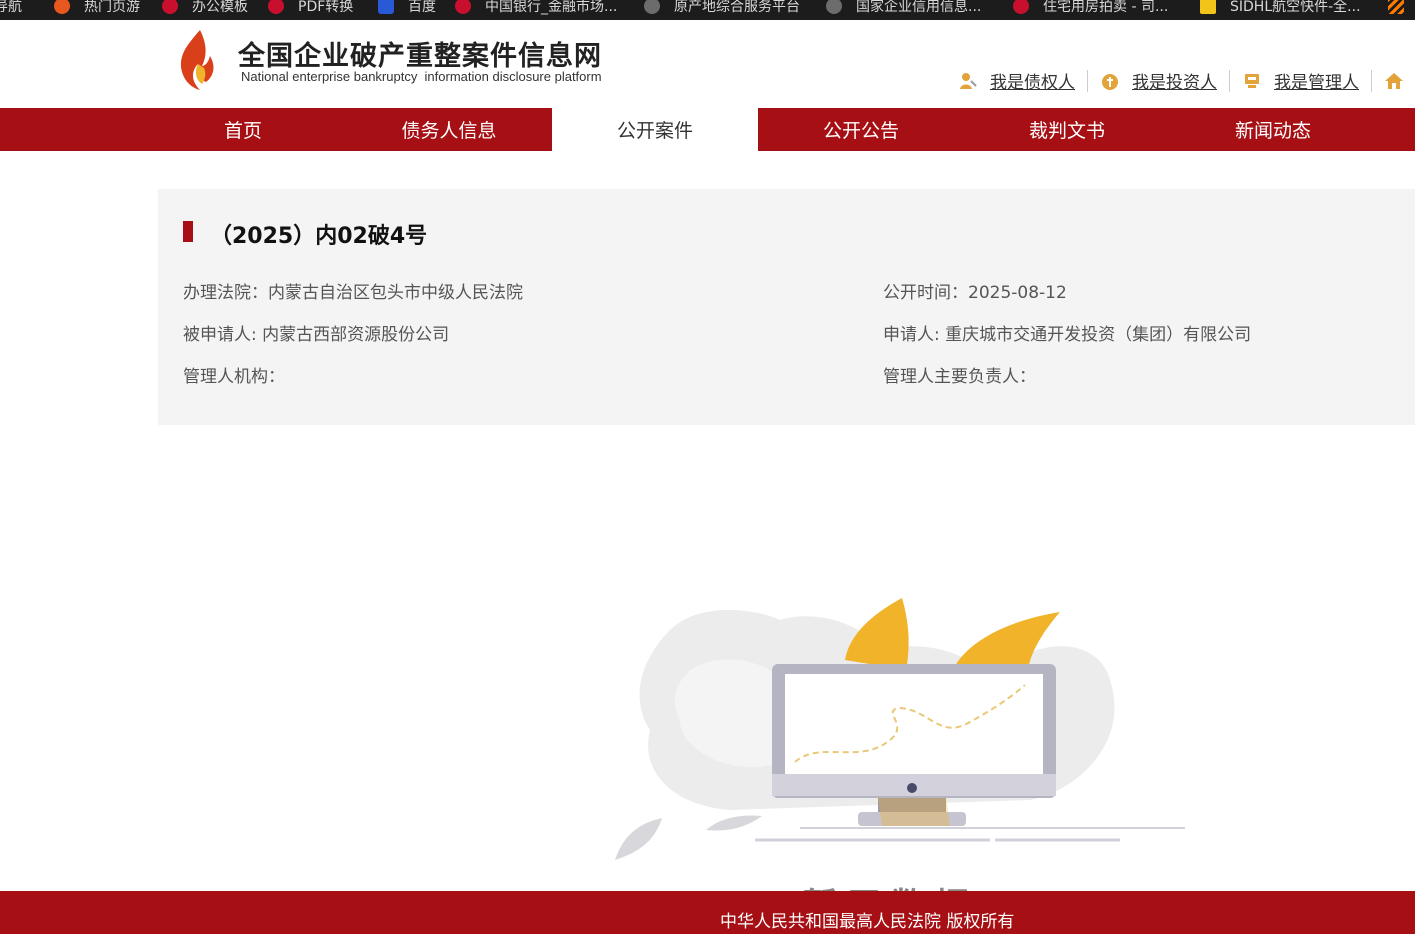  I want to click on bookmark-item: PDF转换, so click(310, 8).